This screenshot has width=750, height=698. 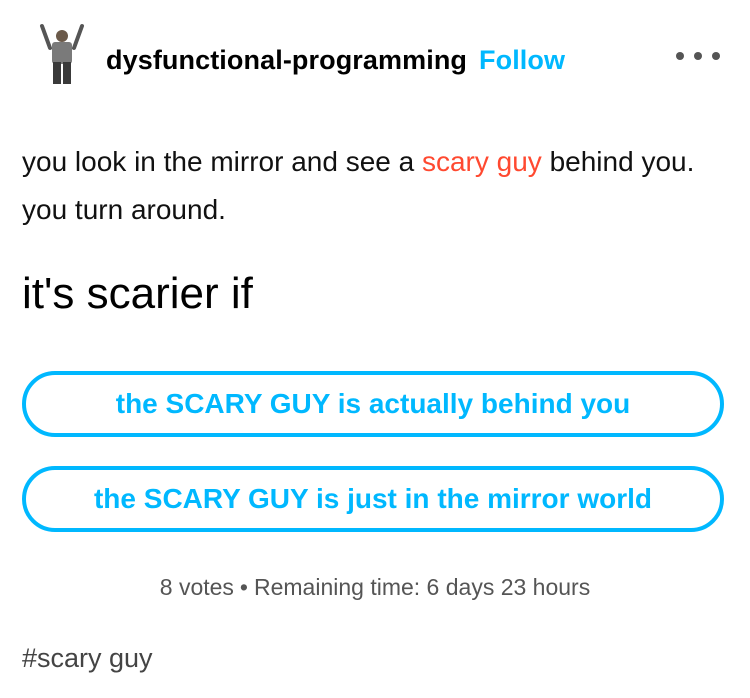 What do you see at coordinates (522, 60) in the screenshot?
I see `follow-button: Follow` at bounding box center [522, 60].